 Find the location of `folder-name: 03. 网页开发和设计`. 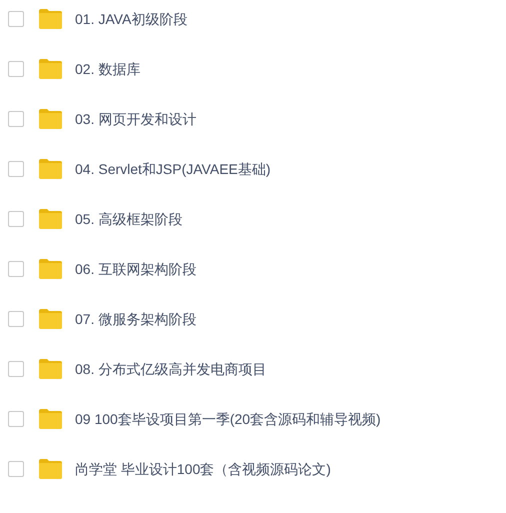

folder-name: 03. 网页开发和设计 is located at coordinates (135, 119).